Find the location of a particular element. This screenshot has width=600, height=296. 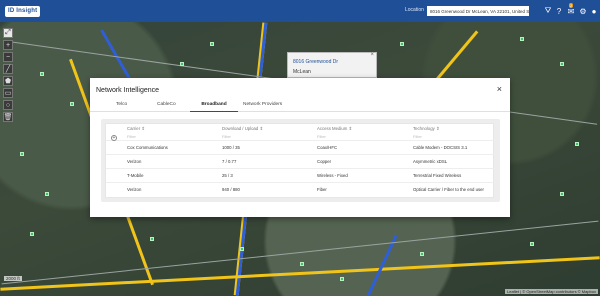

table-row: Verizon 7 / 0.77 Copper Asymmetric xDSL is located at coordinates (300, 162).